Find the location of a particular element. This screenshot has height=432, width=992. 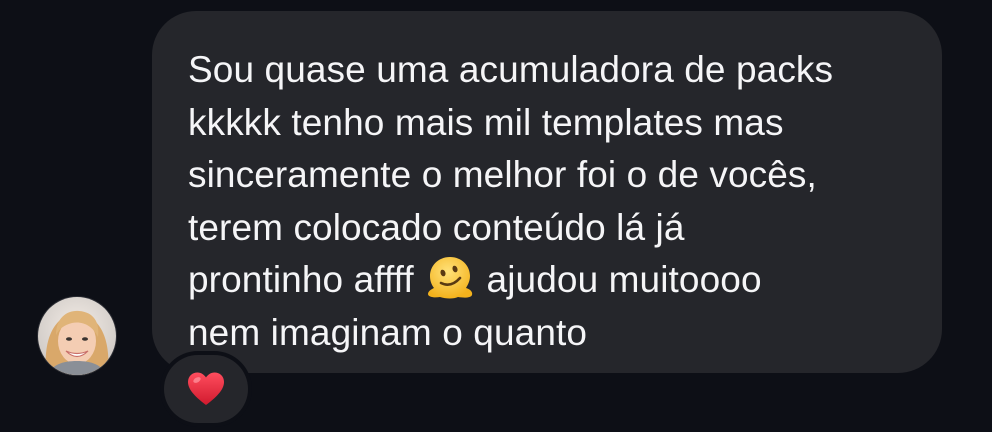

red-heart-icon is located at coordinates (206, 388).